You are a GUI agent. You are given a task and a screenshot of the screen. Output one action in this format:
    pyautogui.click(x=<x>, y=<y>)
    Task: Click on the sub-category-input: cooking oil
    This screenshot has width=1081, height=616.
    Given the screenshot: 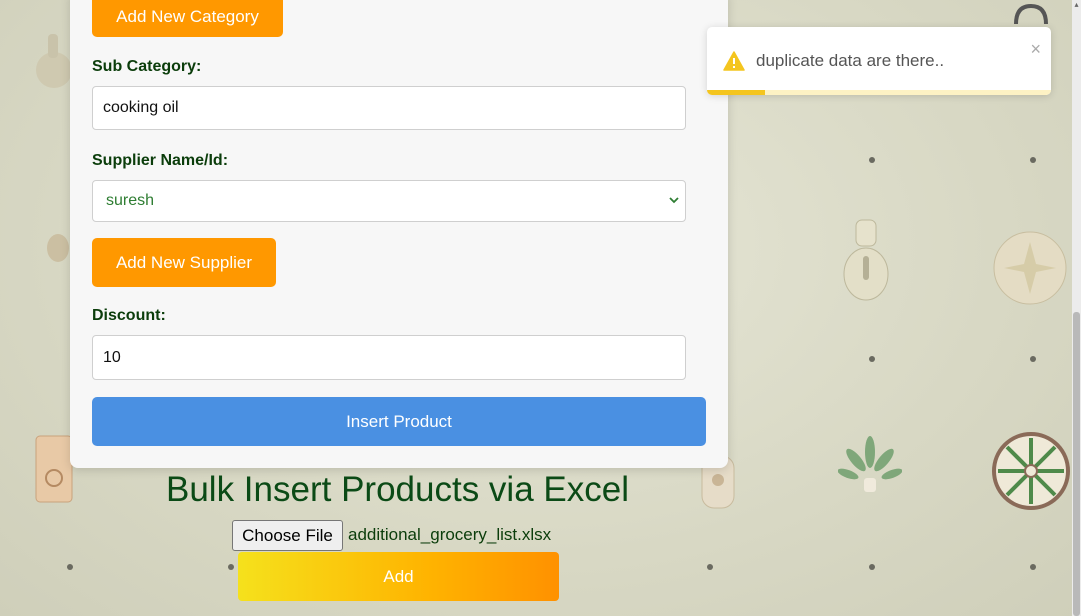 What is the action you would take?
    pyautogui.click(x=389, y=108)
    